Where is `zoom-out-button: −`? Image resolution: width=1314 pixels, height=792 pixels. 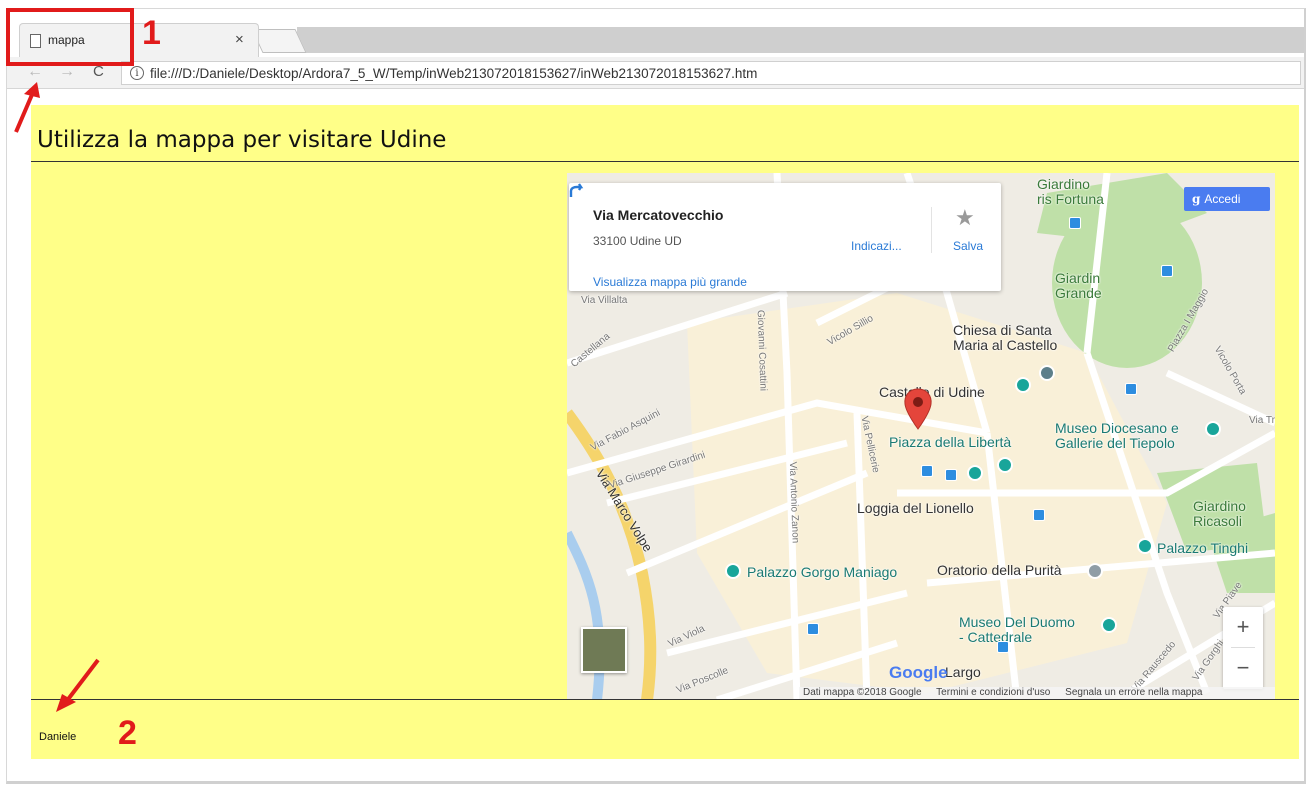 zoom-out-button: − is located at coordinates (1243, 668).